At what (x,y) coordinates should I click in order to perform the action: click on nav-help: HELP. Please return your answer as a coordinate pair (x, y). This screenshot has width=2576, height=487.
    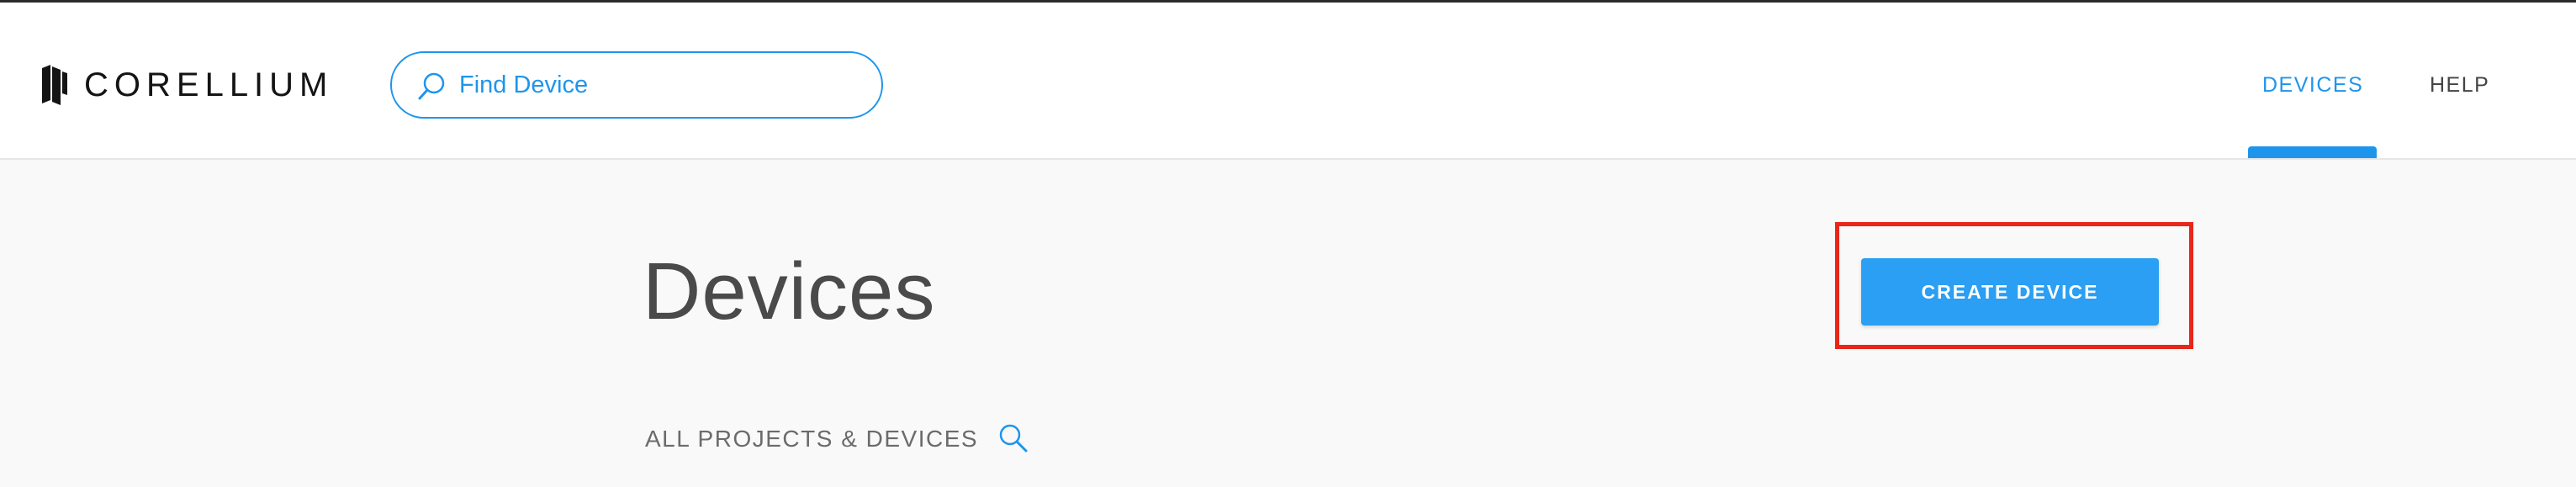
    Looking at the image, I should click on (2459, 85).